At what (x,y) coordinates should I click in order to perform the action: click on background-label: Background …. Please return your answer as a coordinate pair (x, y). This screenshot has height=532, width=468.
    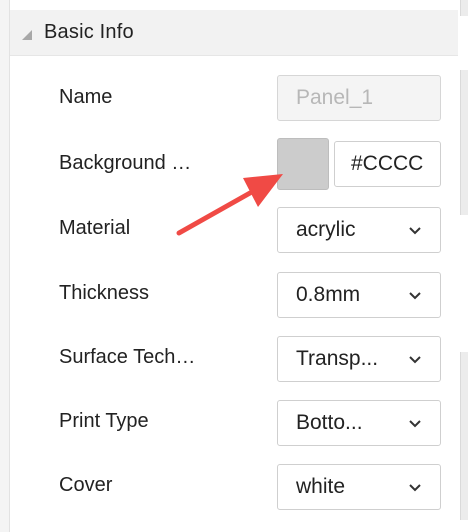
    Looking at the image, I should click on (125, 163).